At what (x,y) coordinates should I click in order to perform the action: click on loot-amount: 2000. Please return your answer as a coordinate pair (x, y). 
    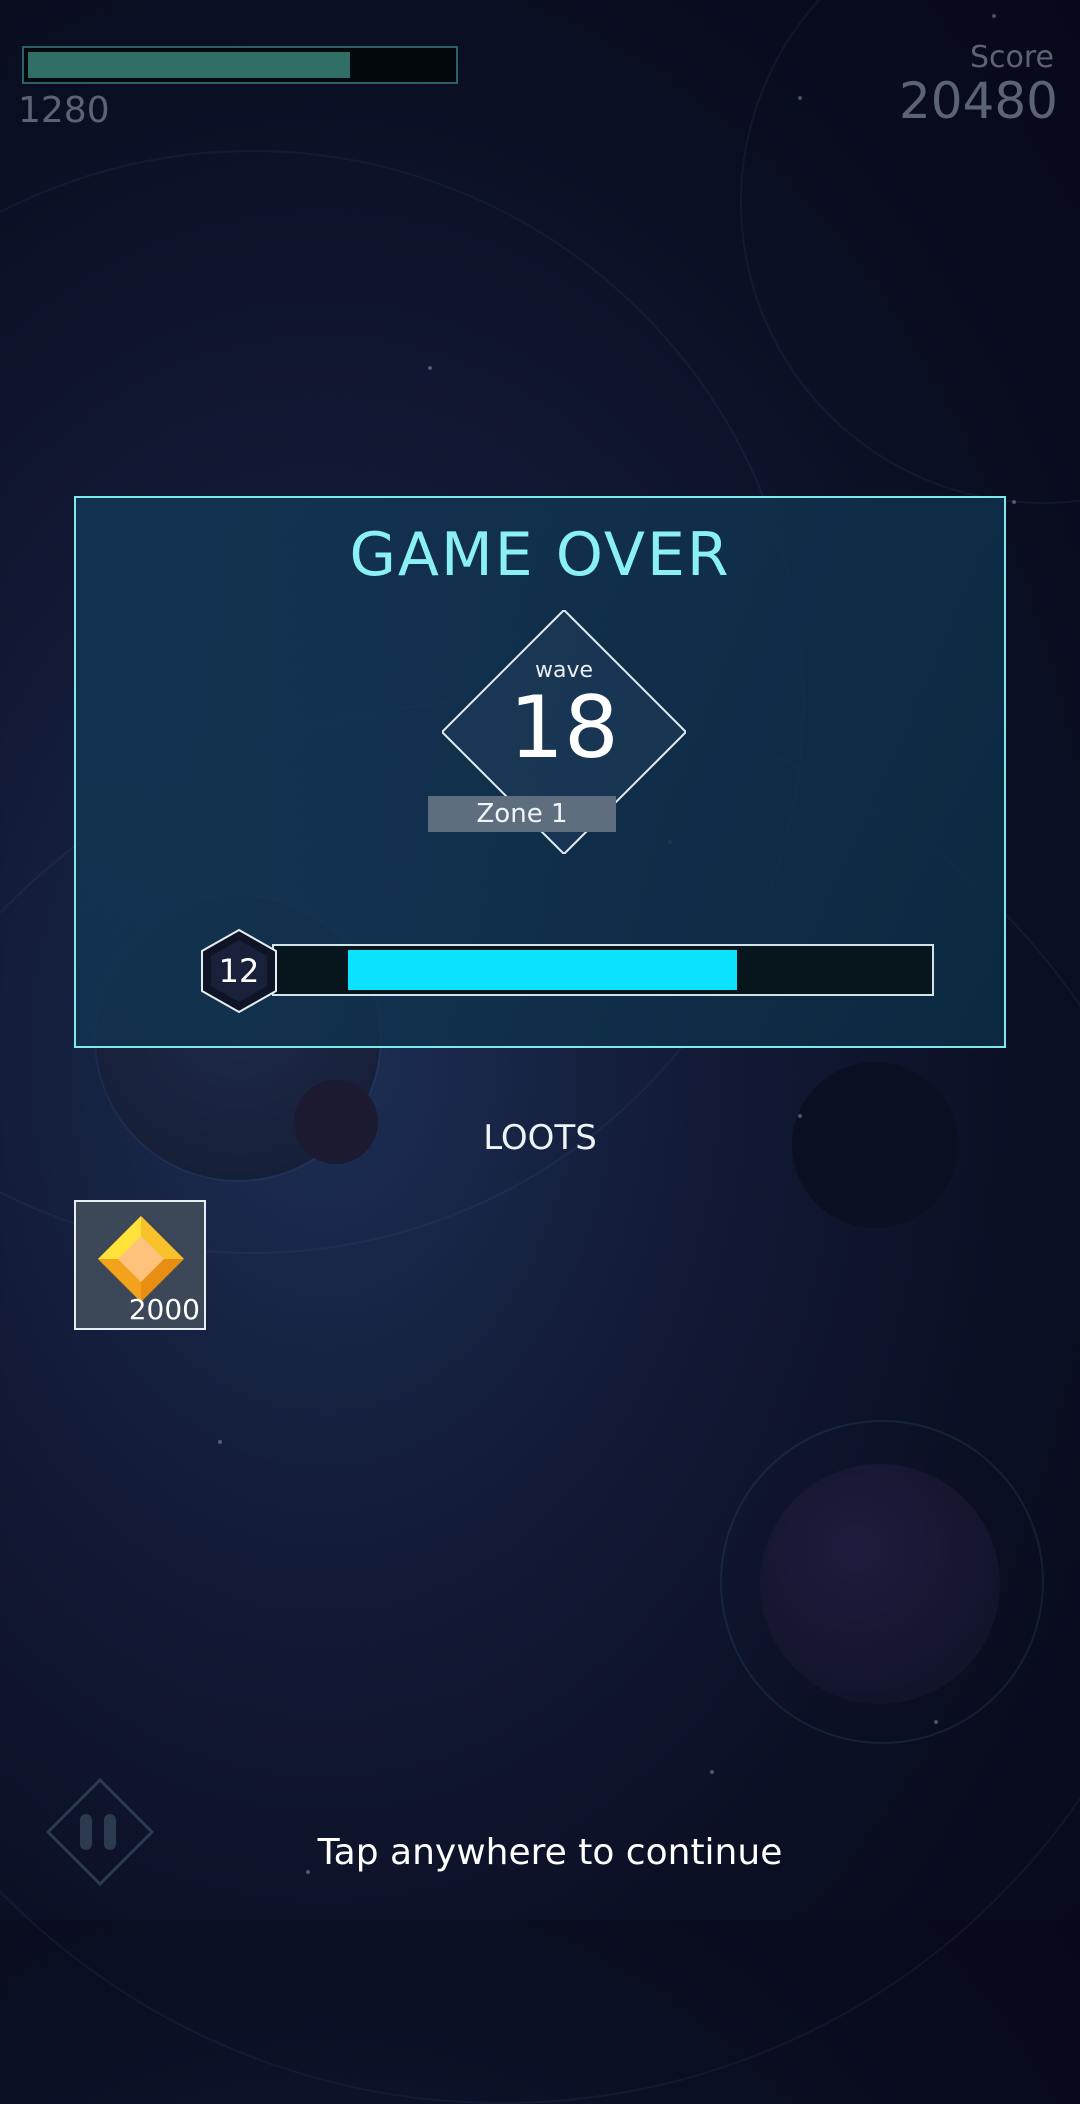
    Looking at the image, I should click on (164, 1309).